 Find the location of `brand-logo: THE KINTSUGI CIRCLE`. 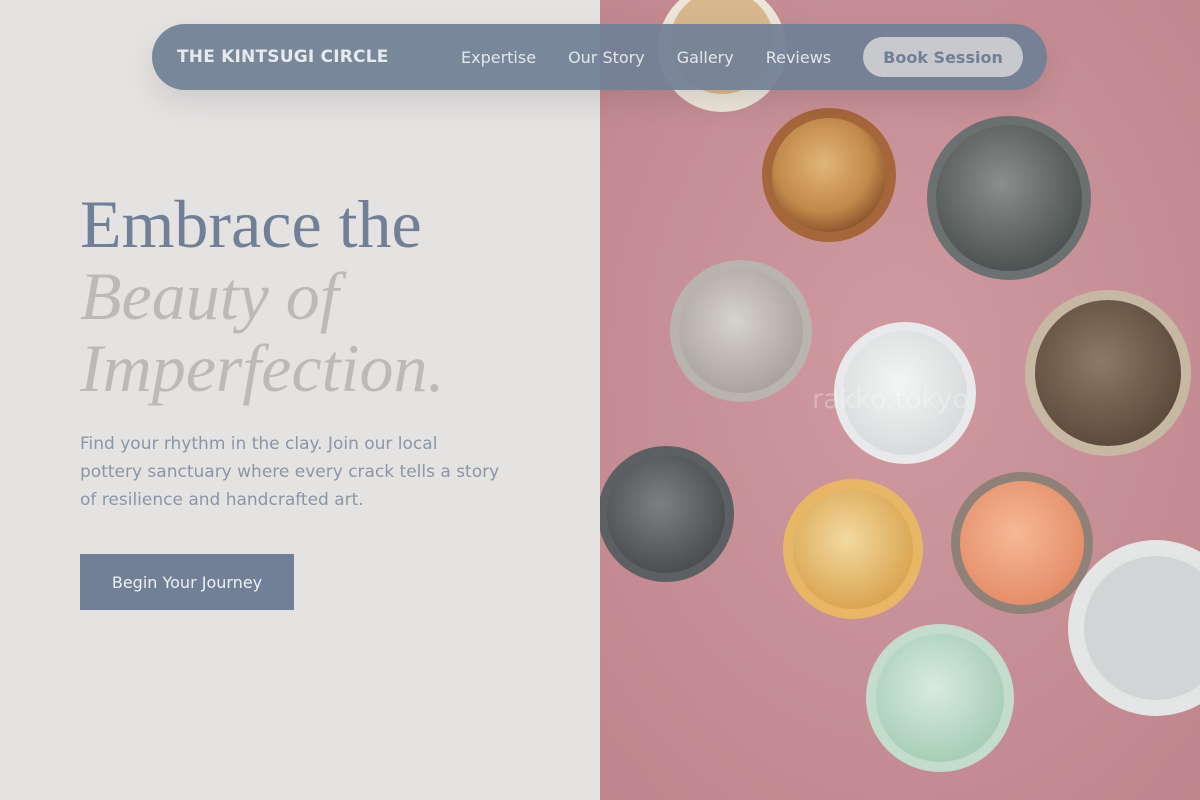

brand-logo: THE KINTSUGI CIRCLE is located at coordinates (283, 57).